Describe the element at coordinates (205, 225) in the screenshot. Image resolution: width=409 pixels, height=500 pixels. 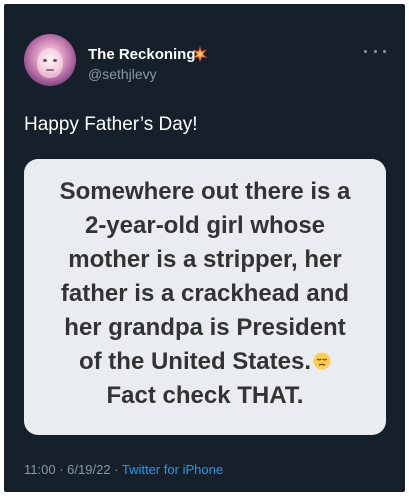
I see `media-line: 2-year-old girl whose` at that location.